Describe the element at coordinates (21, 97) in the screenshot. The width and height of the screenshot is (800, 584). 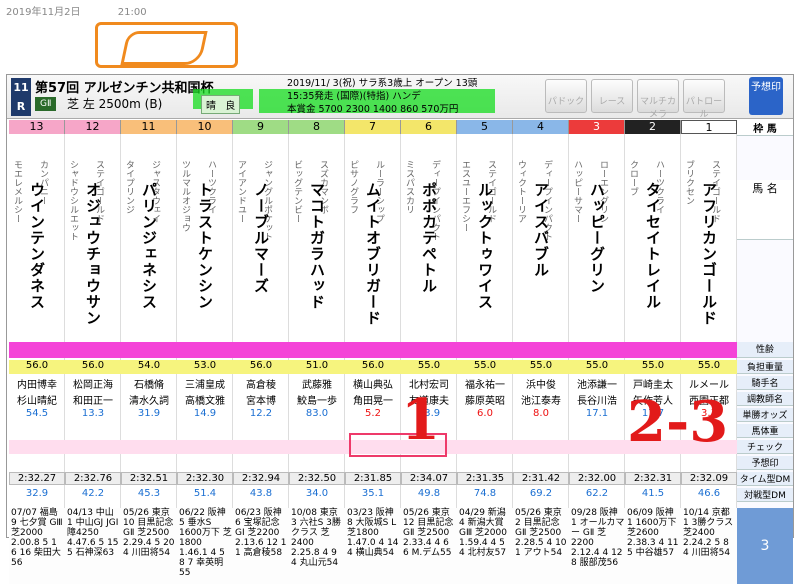
I see `race-number-badge: 11 R` at that location.